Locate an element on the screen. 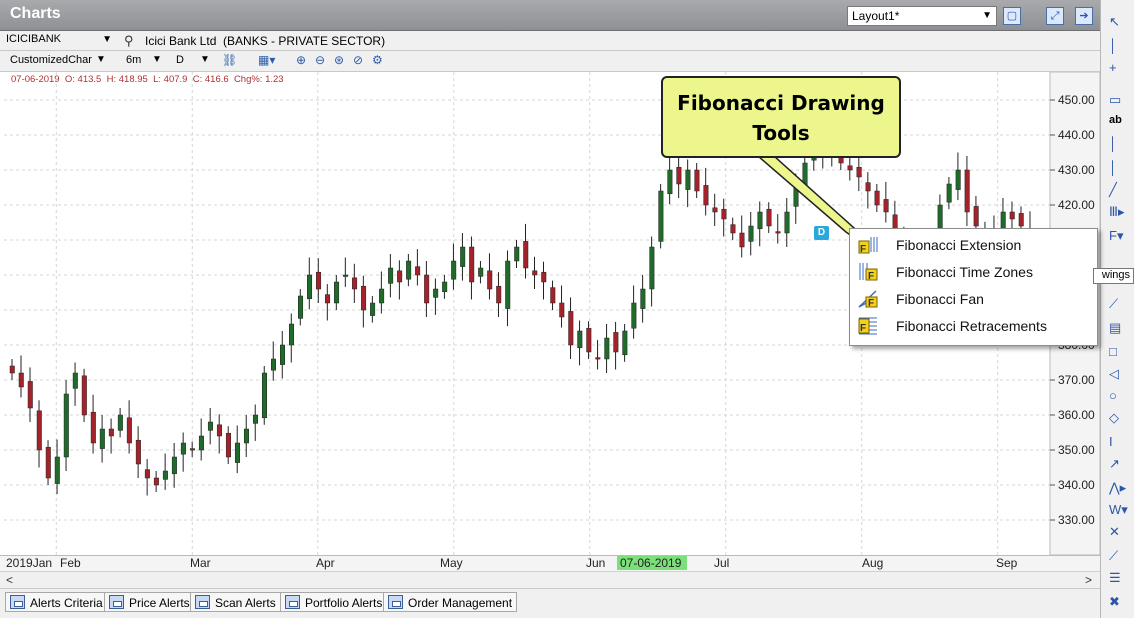  arrow-icon: ↗ is located at coordinates (1118, 466).